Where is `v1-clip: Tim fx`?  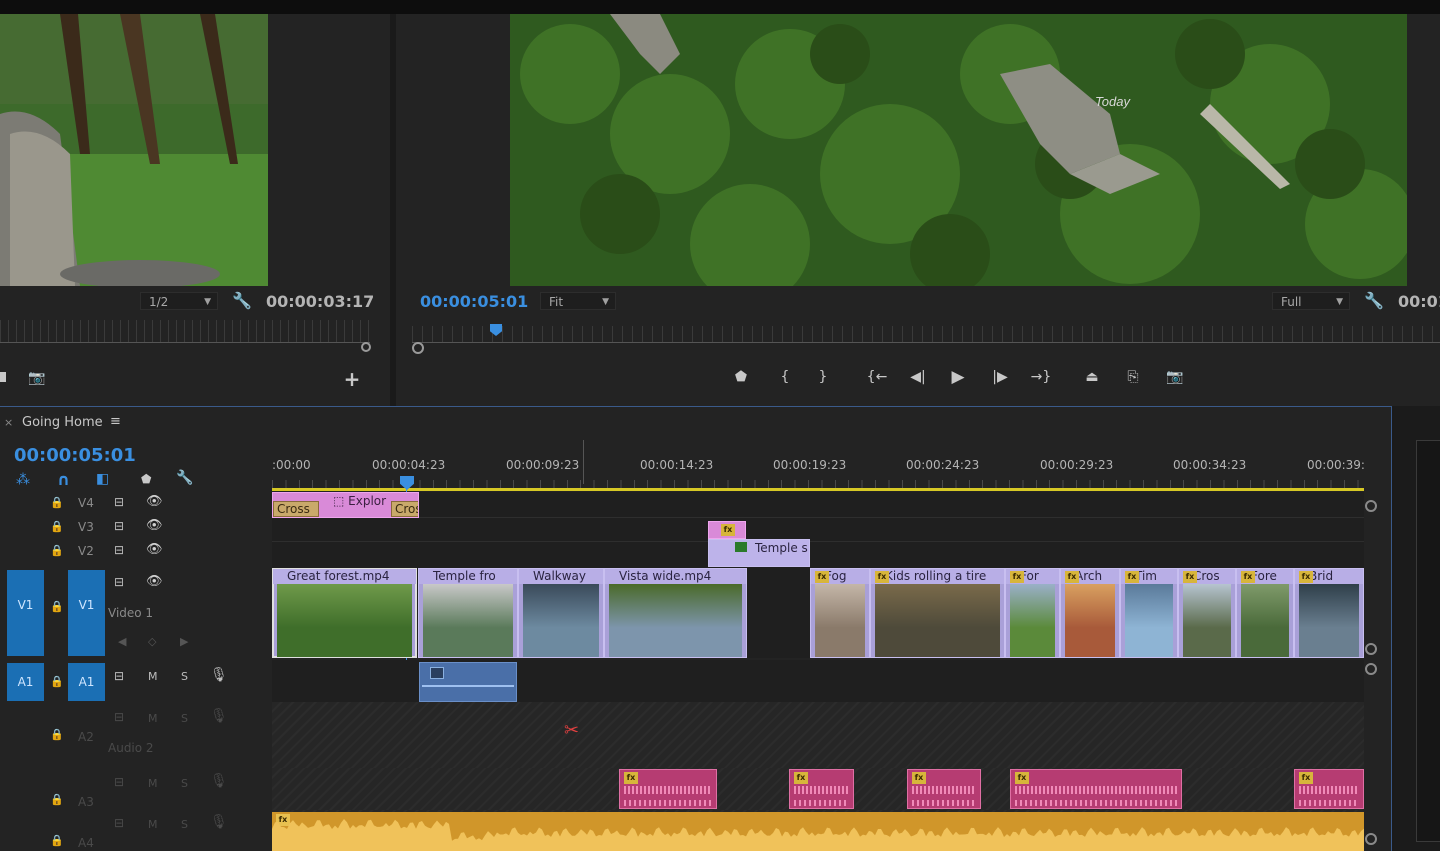
v1-clip: Tim fx is located at coordinates (1149, 613).